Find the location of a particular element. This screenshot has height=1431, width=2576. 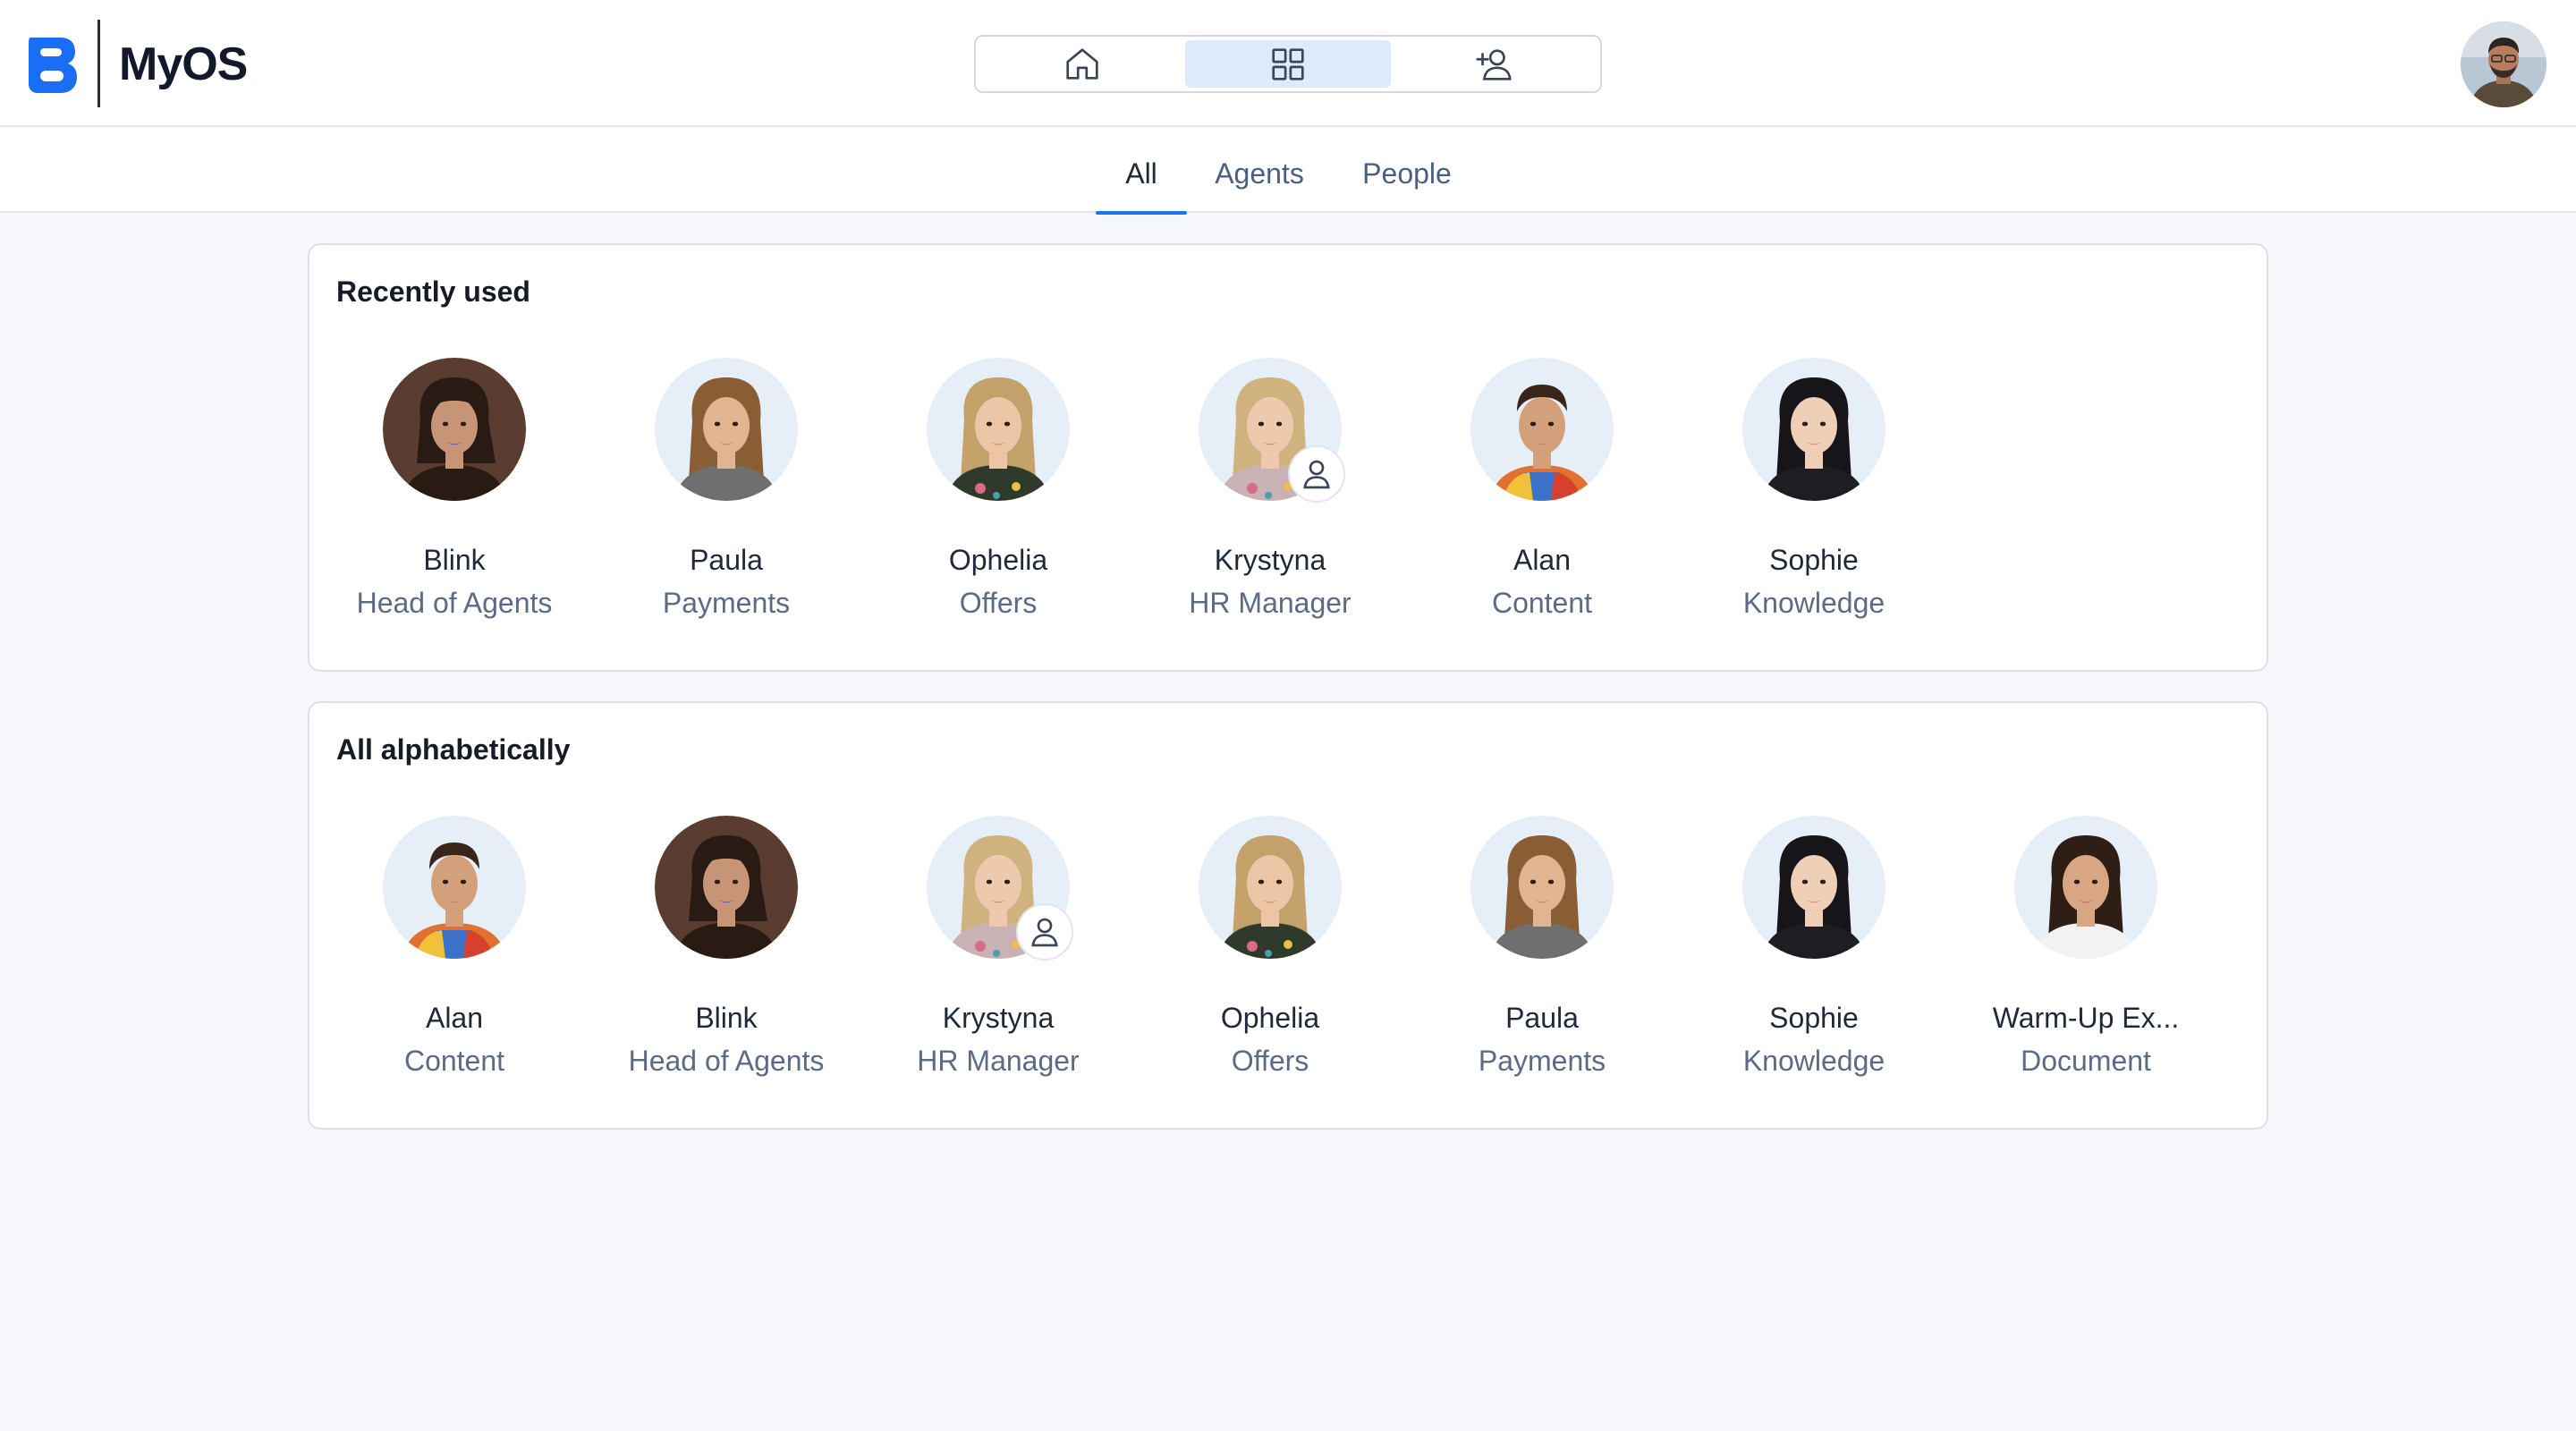

user-profile-avatar is located at coordinates (2503, 64).